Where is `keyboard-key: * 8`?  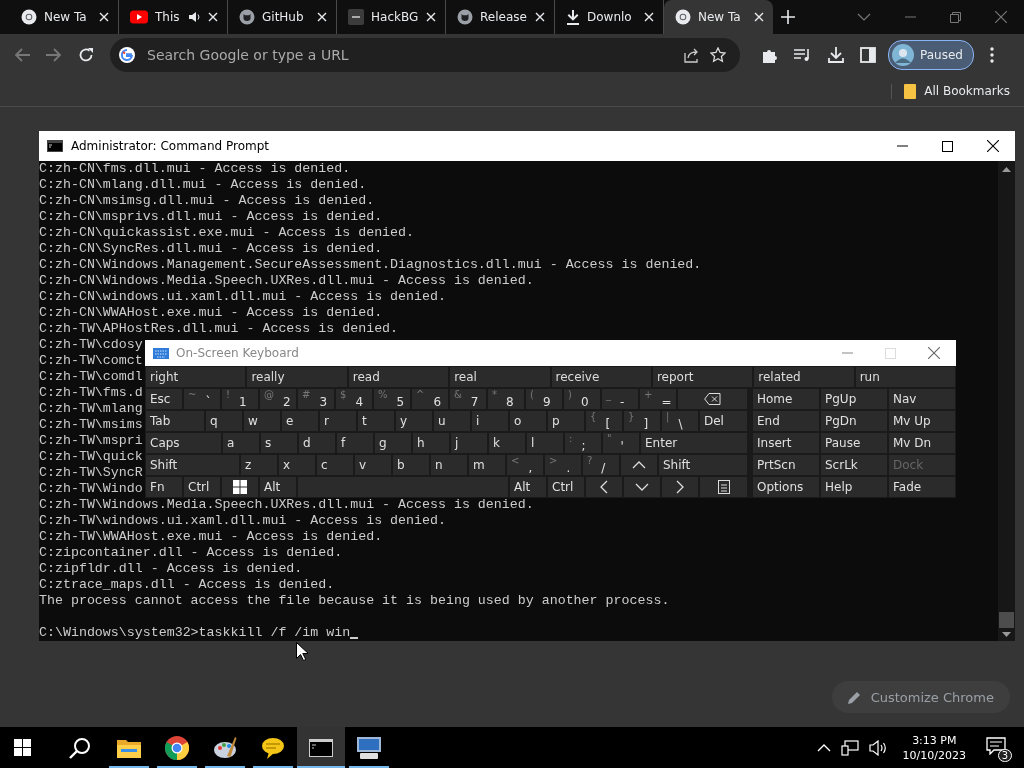
keyboard-key: * 8 is located at coordinates (506, 399).